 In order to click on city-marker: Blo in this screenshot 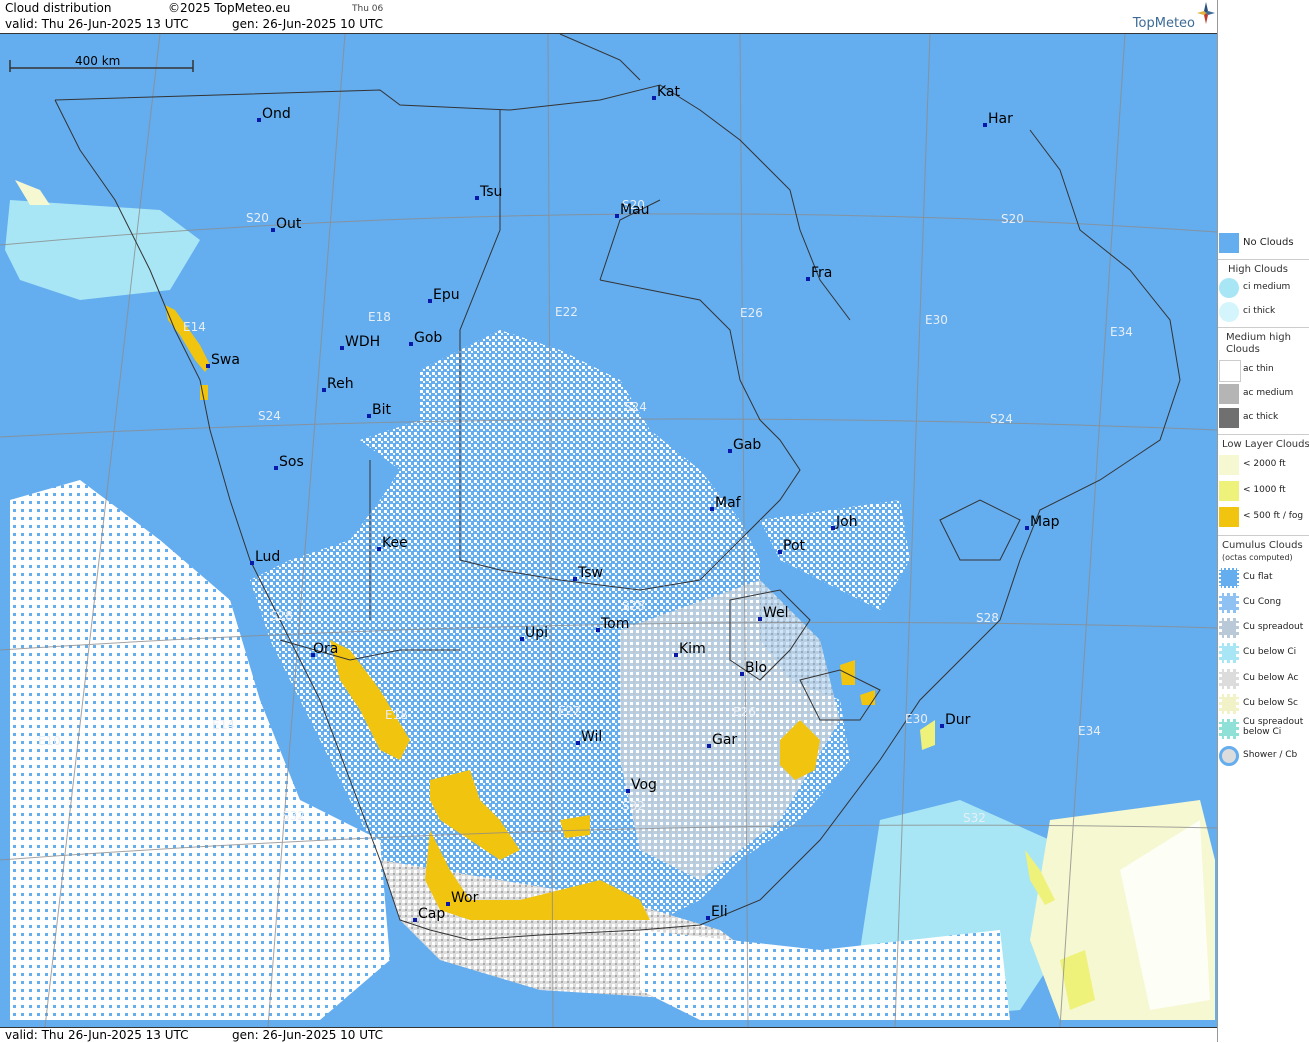, I will do `click(753, 668)`.